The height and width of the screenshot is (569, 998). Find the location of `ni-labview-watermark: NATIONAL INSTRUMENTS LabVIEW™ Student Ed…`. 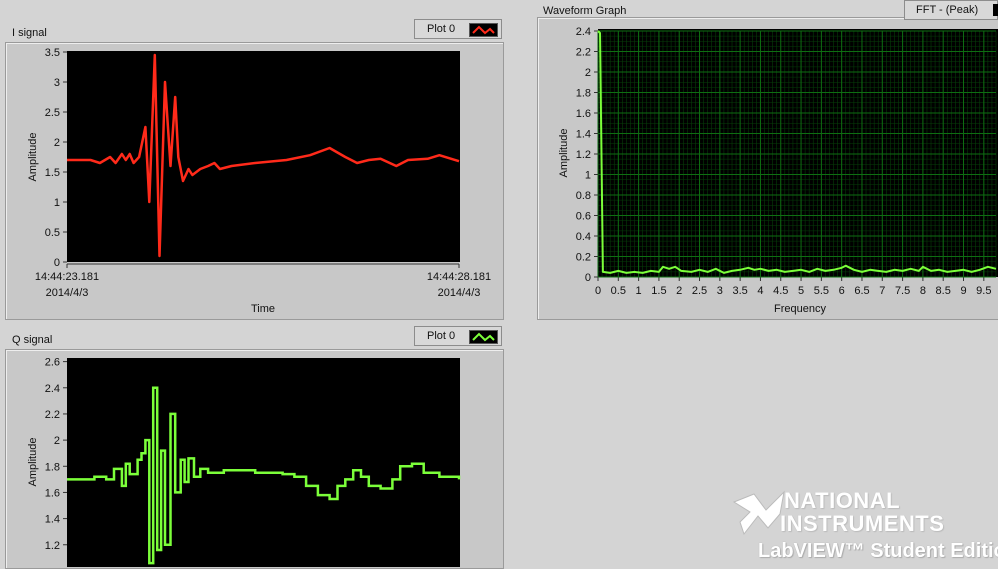

ni-labview-watermark: NATIONAL INSTRUMENTS LabVIEW™ Student Ed… is located at coordinates (864, 526).